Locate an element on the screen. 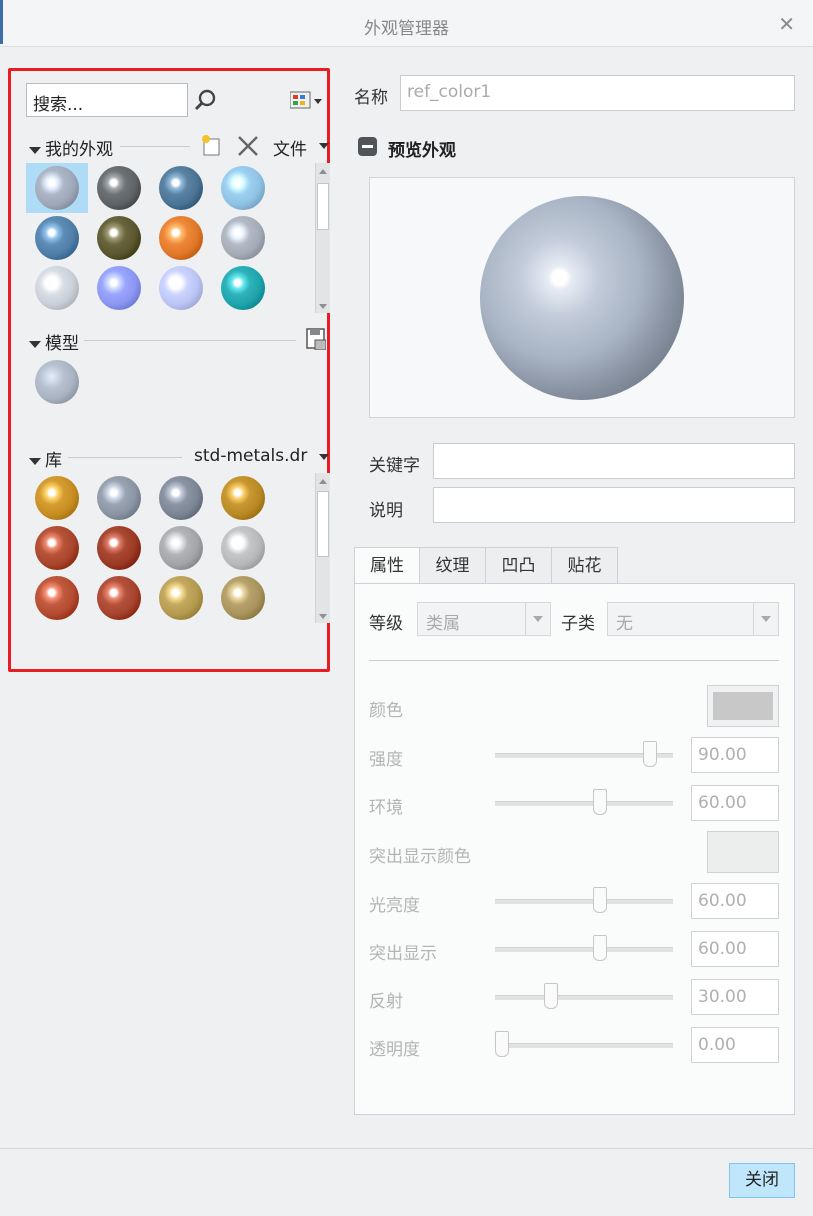 This screenshot has height=1216, width=813. reflection-slider is located at coordinates (584, 996).